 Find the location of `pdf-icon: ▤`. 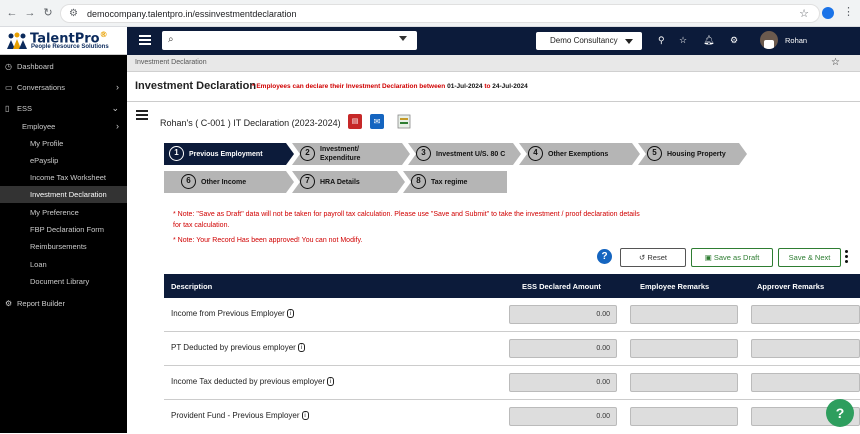

pdf-icon: ▤ is located at coordinates (355, 121).